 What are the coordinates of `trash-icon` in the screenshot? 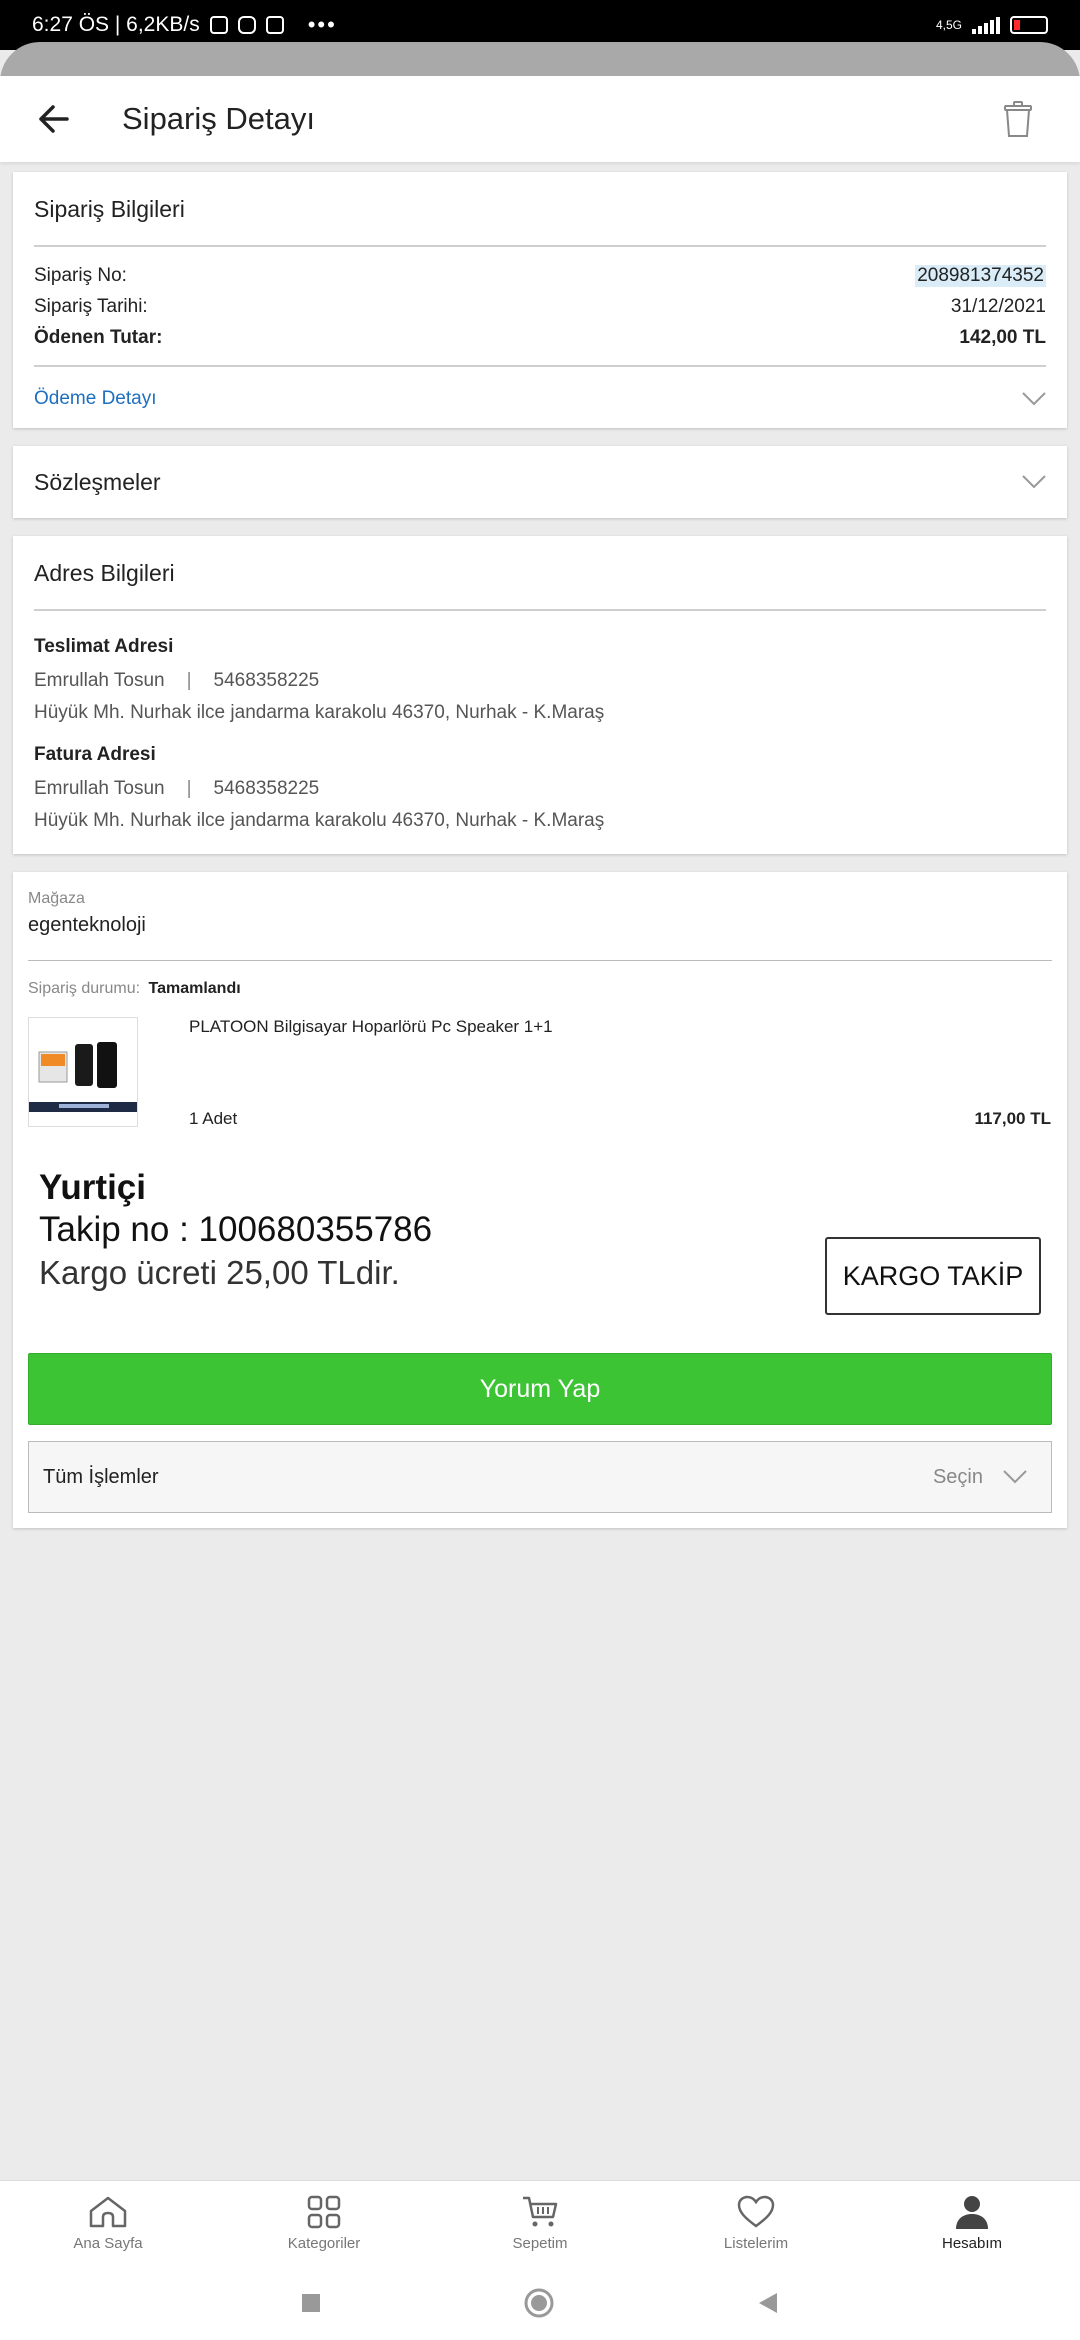 It's located at (1018, 119).